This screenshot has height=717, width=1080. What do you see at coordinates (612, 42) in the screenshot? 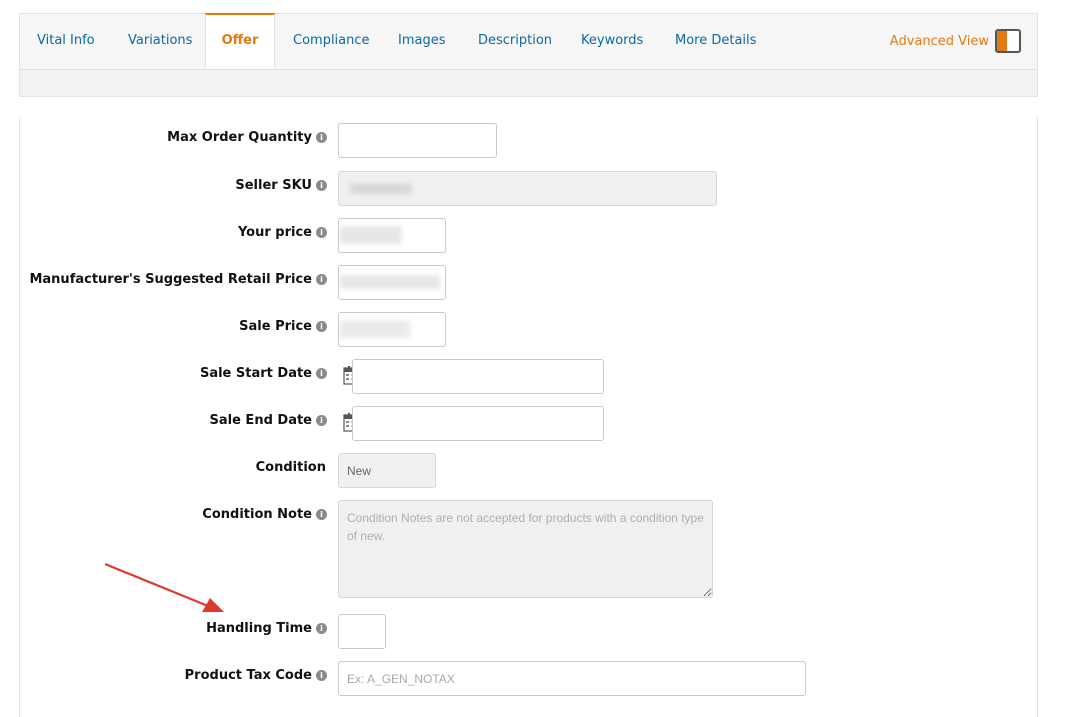
I see `tab-keywords: Keywords` at bounding box center [612, 42].